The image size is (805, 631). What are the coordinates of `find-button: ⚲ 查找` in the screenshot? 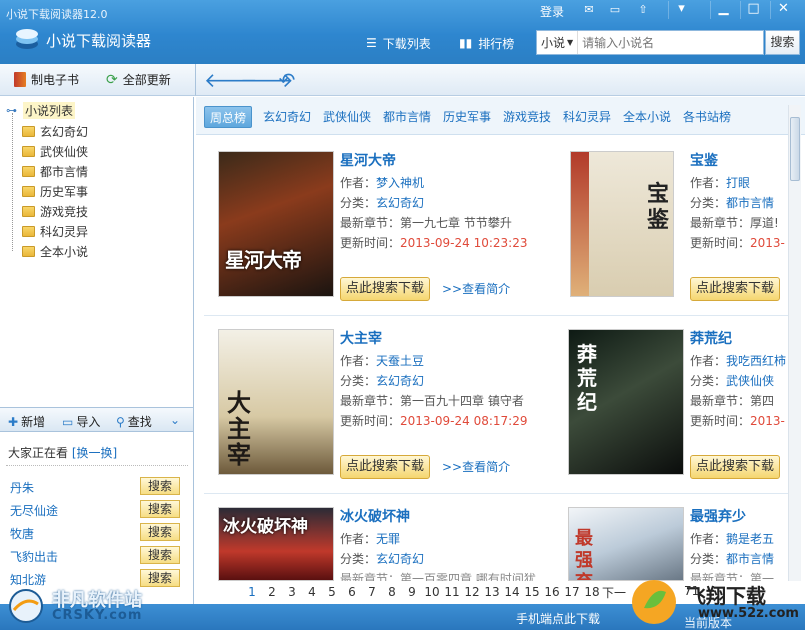 It's located at (134, 421).